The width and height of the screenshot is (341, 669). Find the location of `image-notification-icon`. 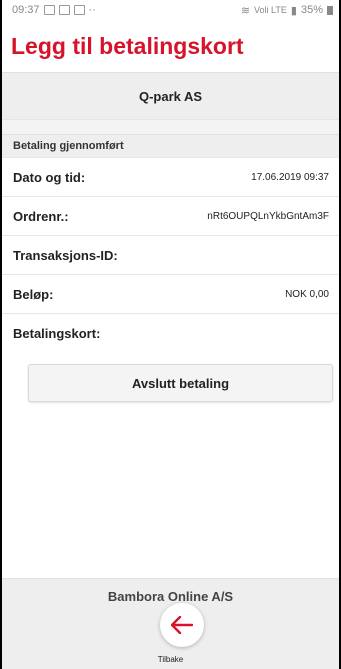

image-notification-icon is located at coordinates (64, 10).